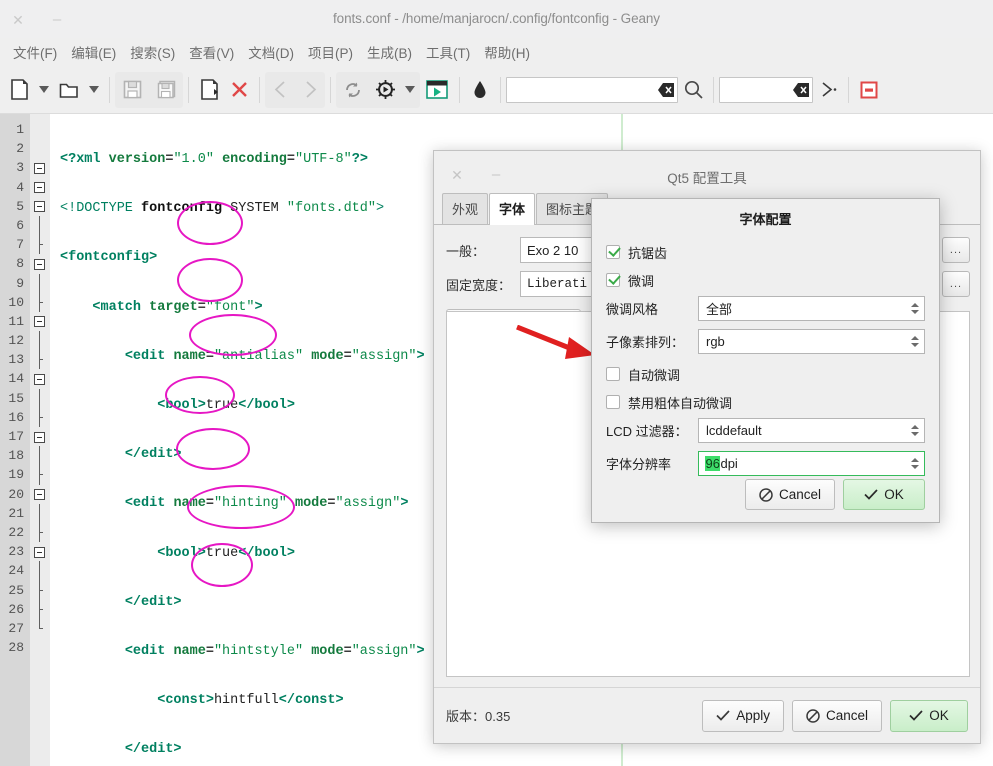 This screenshot has height=766, width=993. I want to click on compile-button, so click(353, 90).